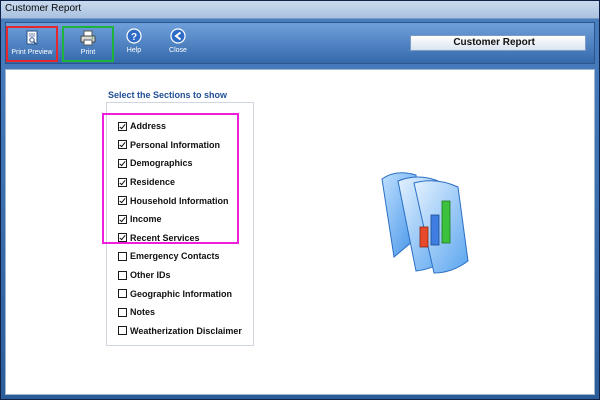 The width and height of the screenshot is (600, 400). Describe the element at coordinates (186, 330) in the screenshot. I see `section-label: Weatherization Disclaimer` at that location.